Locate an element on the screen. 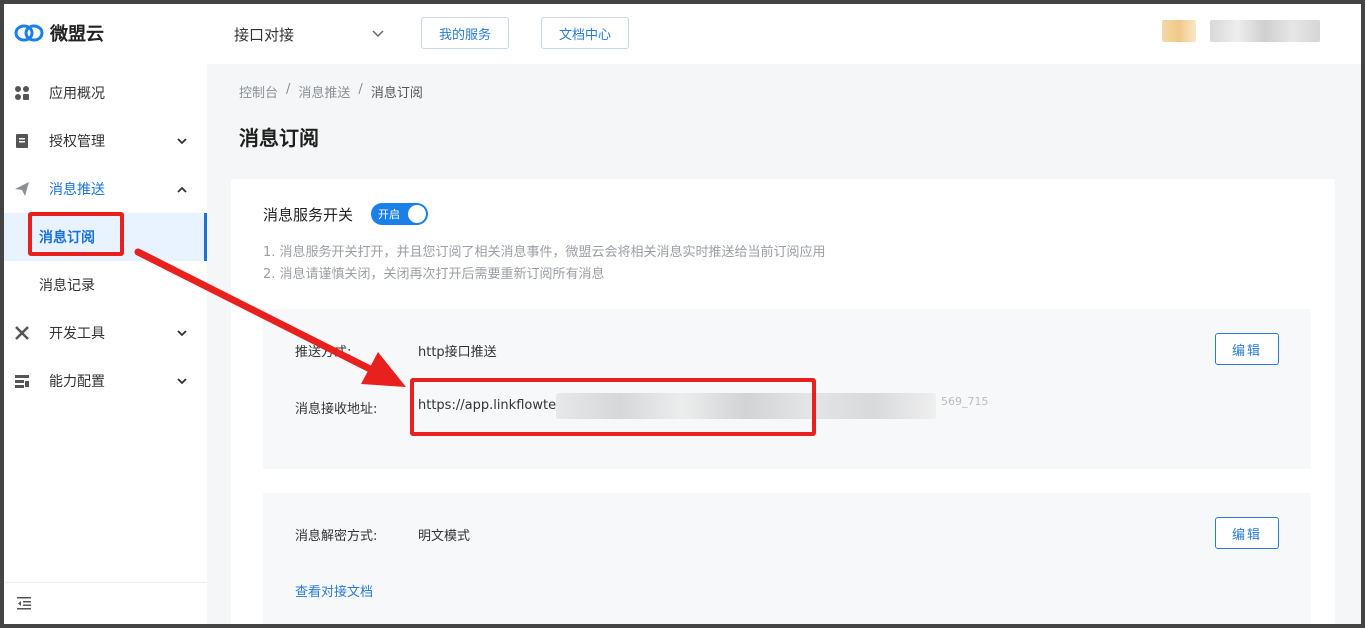 Image resolution: width=1365 pixels, height=628 pixels. sidebar-item-label: 消息推送 is located at coordinates (77, 190).